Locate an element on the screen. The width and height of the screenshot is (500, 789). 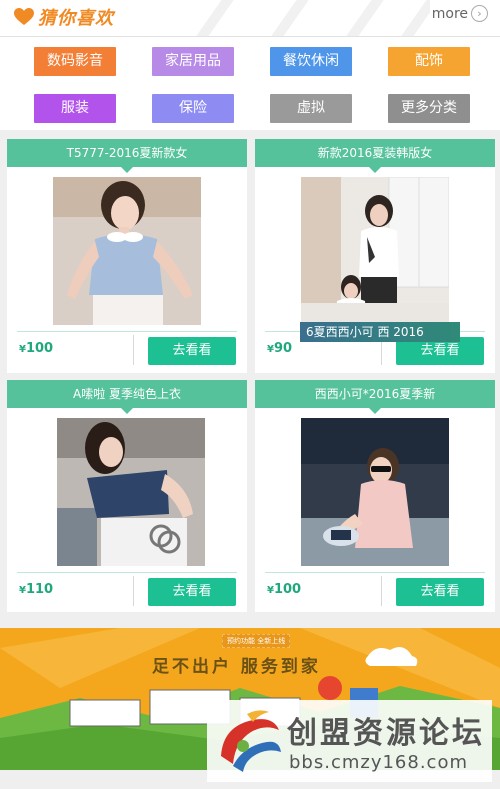
watermark: 创盟资源论坛 bbs.cmzy168.com is located at coordinates (349, 741).